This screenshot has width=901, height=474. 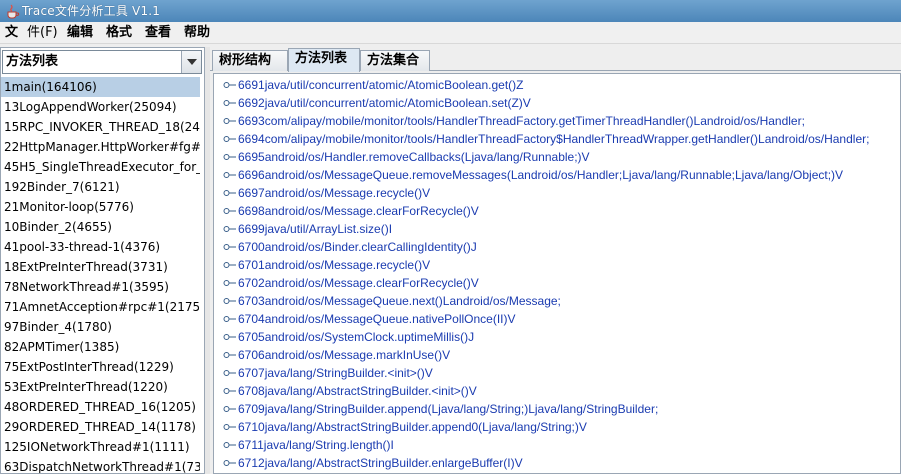 I want to click on tree-row: 6707java/lang/StringBuilder.<init>()V, so click(x=557, y=373).